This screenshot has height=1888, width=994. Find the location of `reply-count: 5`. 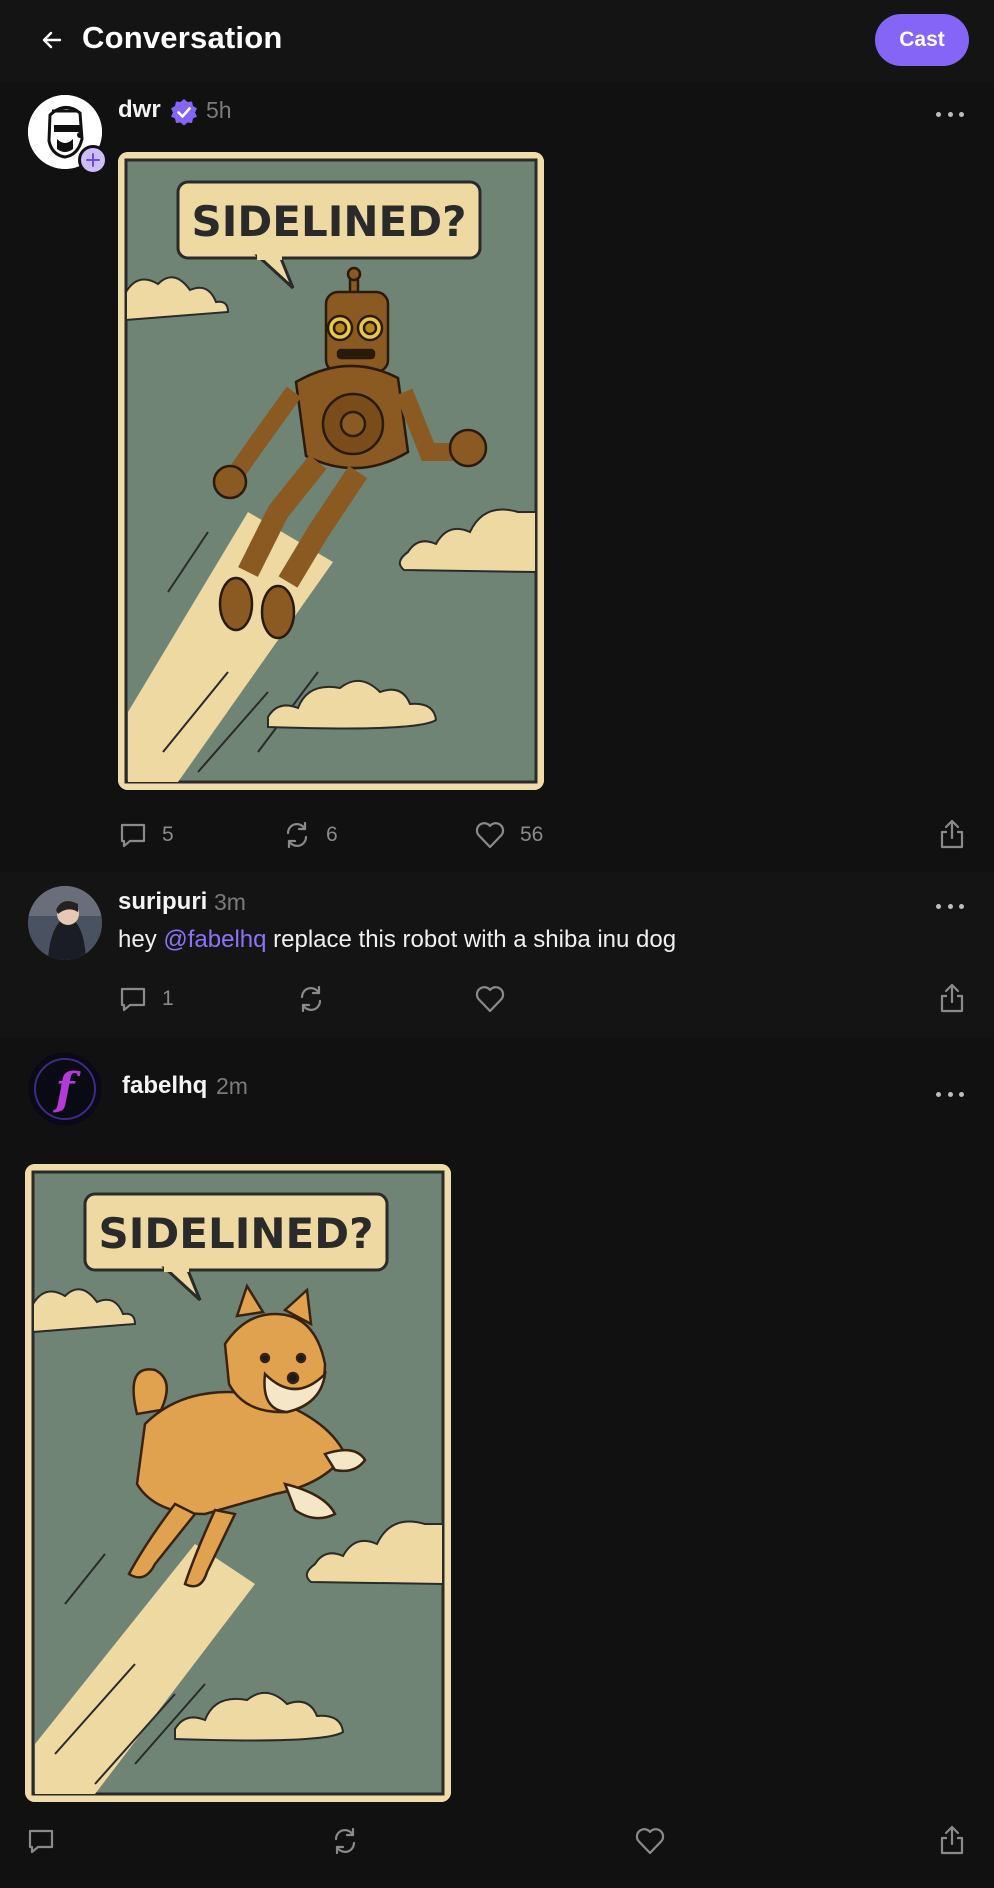

reply-count: 5 is located at coordinates (168, 834).